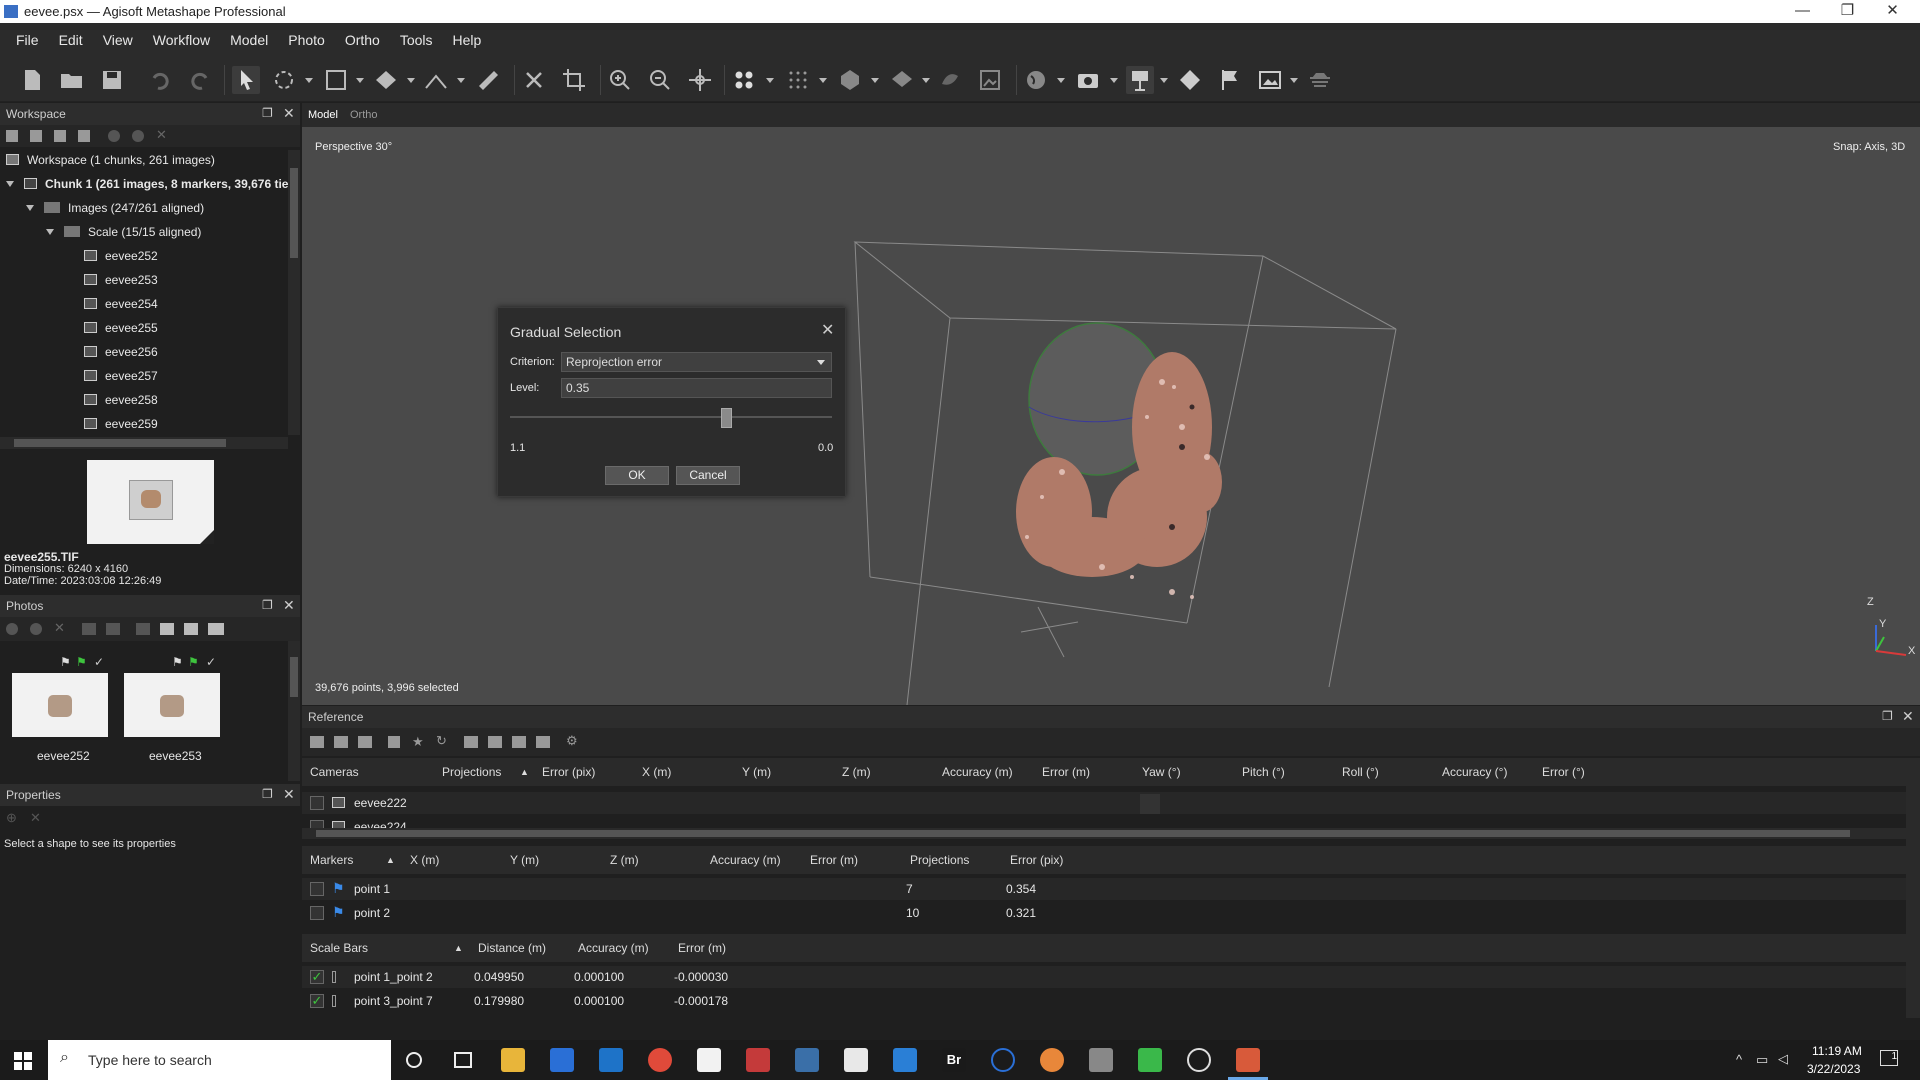 This screenshot has height=1080, width=1920. What do you see at coordinates (620, 80) in the screenshot?
I see `zoom-in-icon` at bounding box center [620, 80].